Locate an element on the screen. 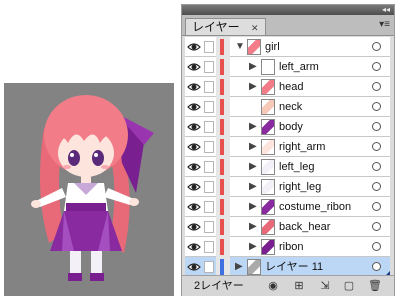  layer-name: costume_ribon is located at coordinates (315, 207).